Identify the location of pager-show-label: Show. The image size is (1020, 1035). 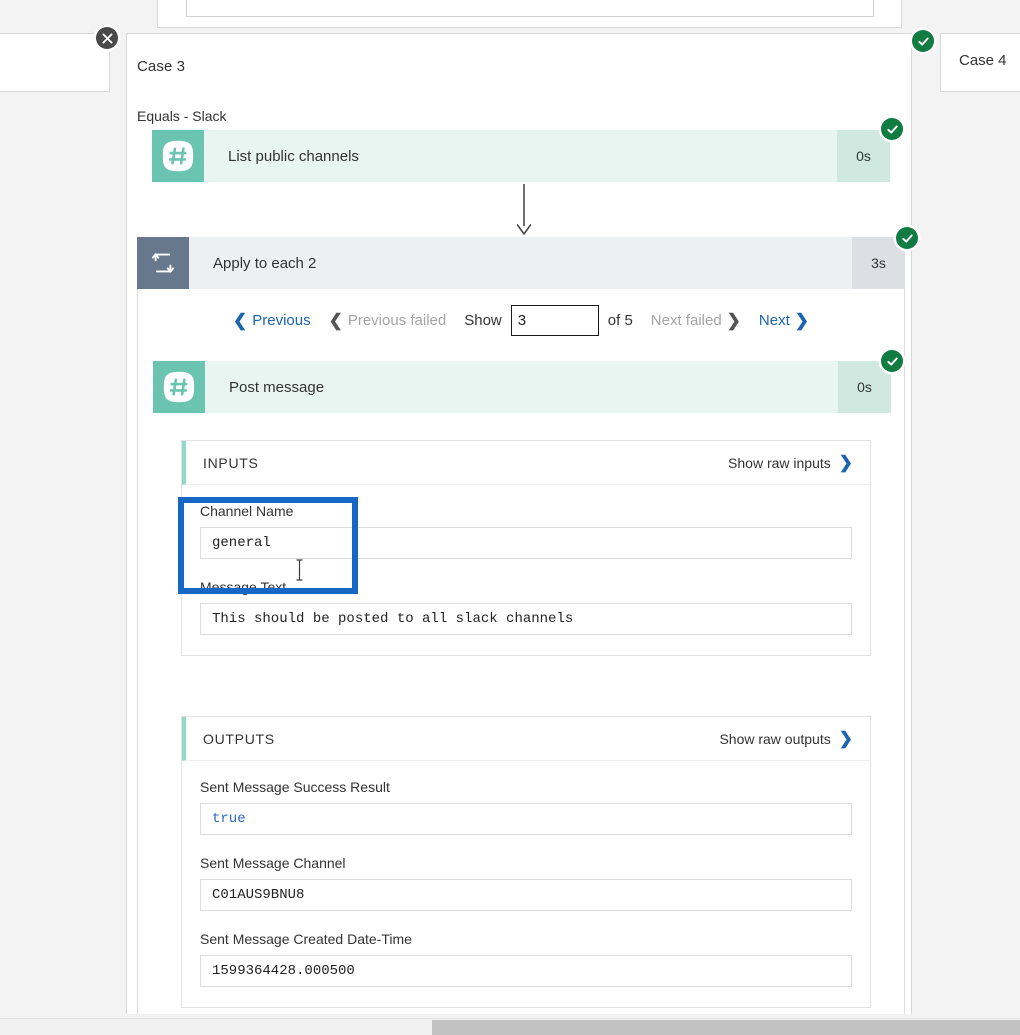
(483, 320).